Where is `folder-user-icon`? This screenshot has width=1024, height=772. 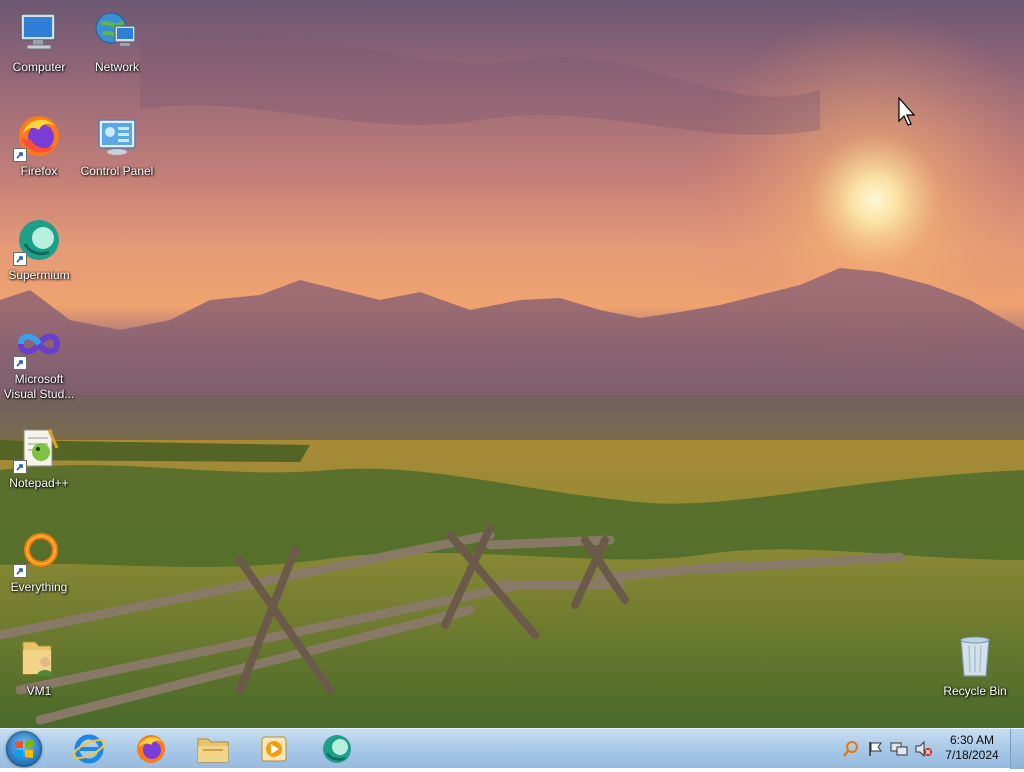
folder-user-icon is located at coordinates (39, 656).